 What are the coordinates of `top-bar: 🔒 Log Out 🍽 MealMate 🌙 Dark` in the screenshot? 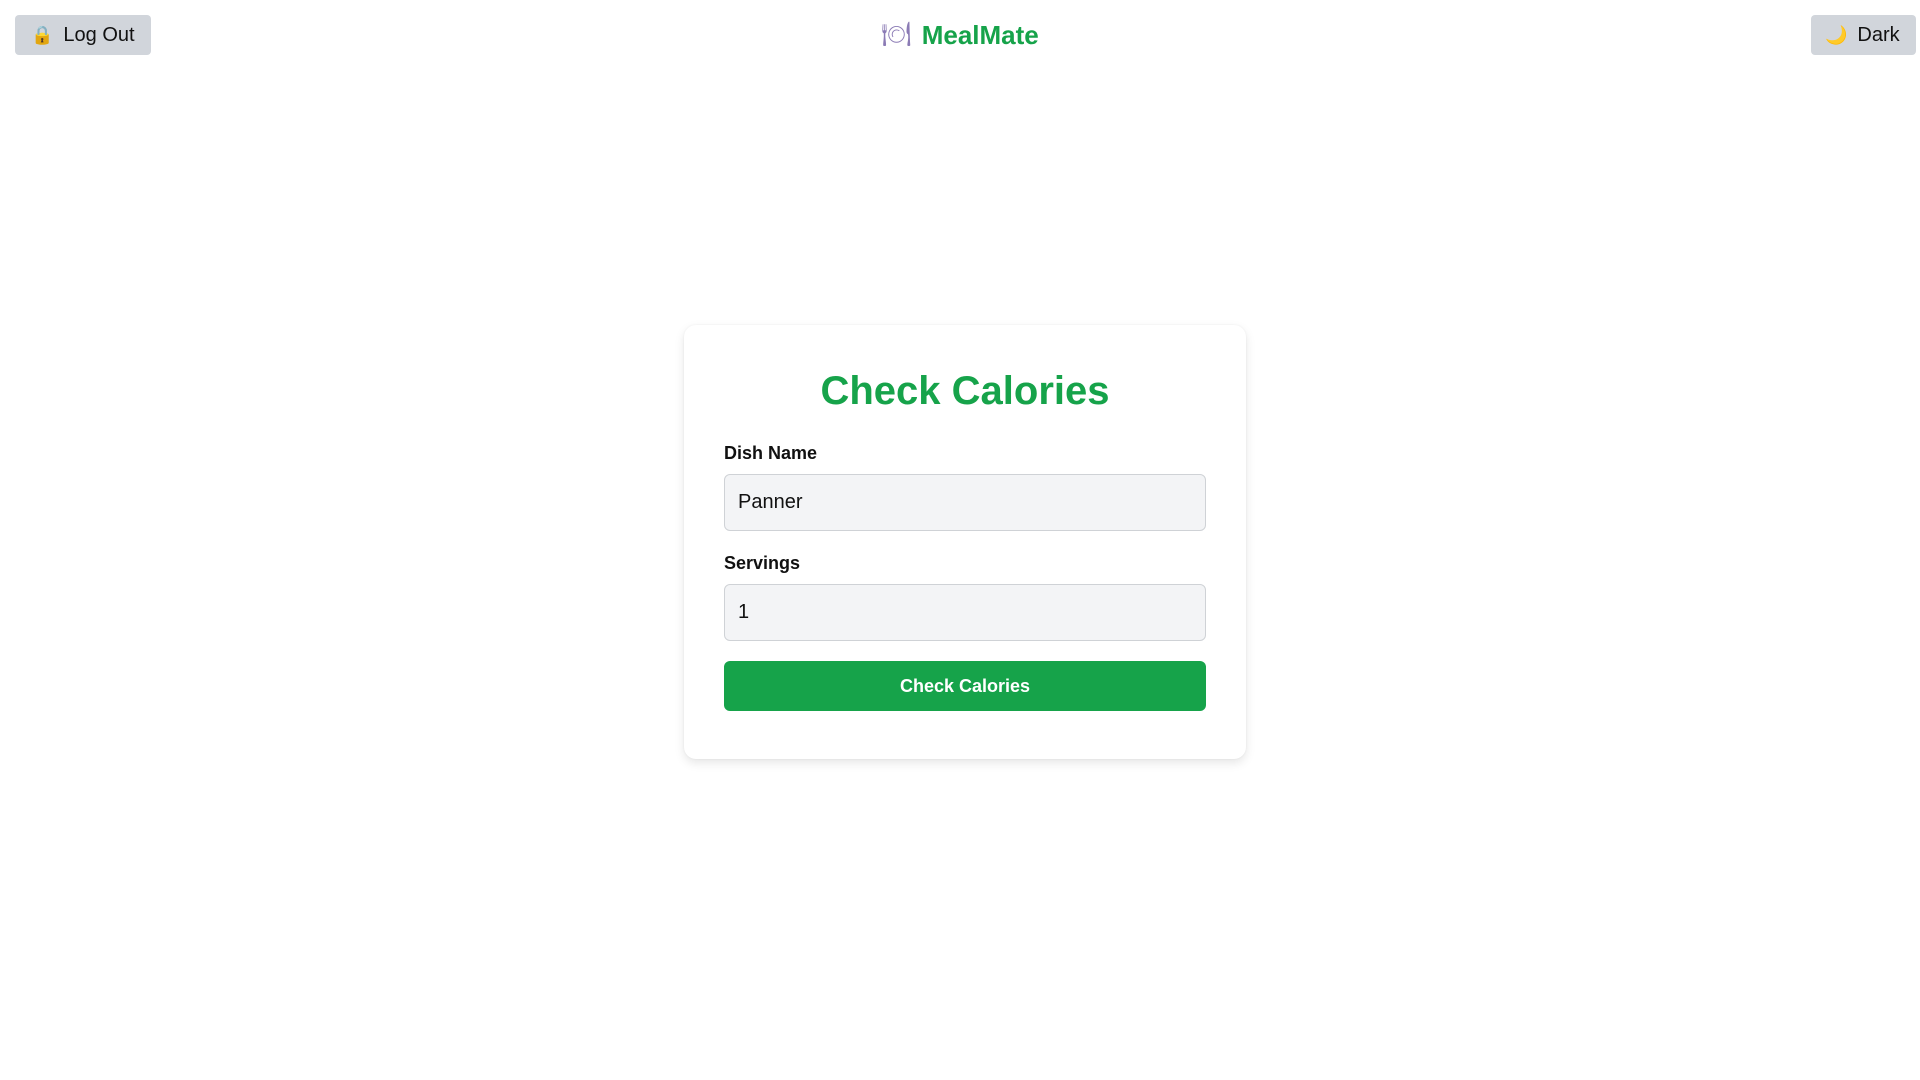 It's located at (960, 35).